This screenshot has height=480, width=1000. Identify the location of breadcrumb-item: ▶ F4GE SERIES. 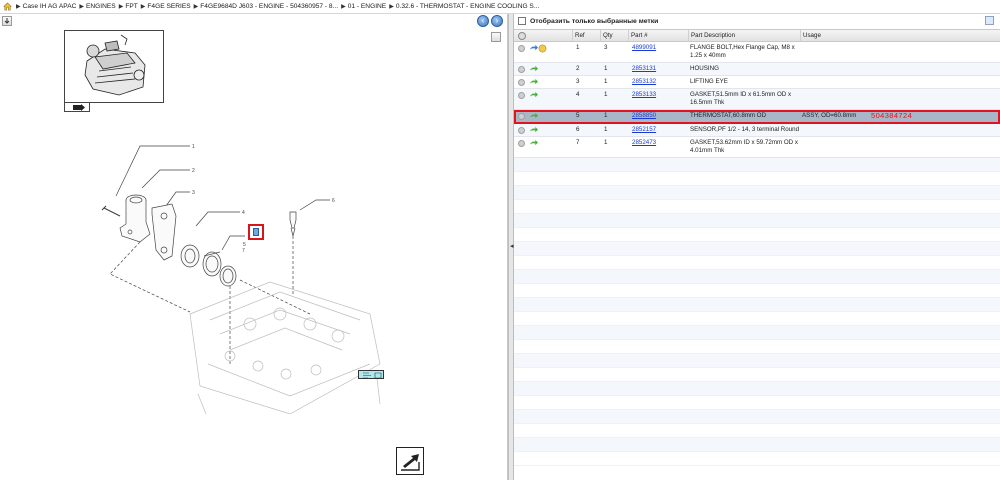
(166, 6).